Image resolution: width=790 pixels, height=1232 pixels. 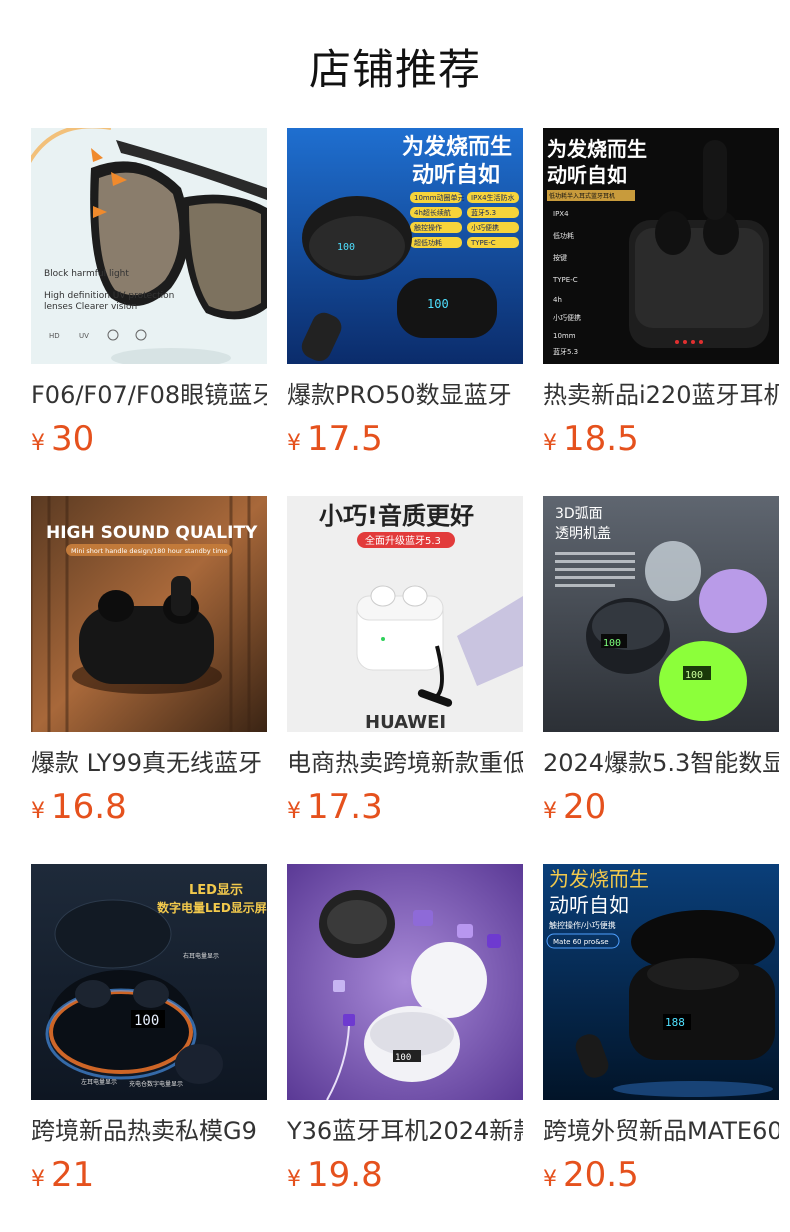 What do you see at coordinates (89, 807) in the screenshot?
I see `price-value: 16.8` at bounding box center [89, 807].